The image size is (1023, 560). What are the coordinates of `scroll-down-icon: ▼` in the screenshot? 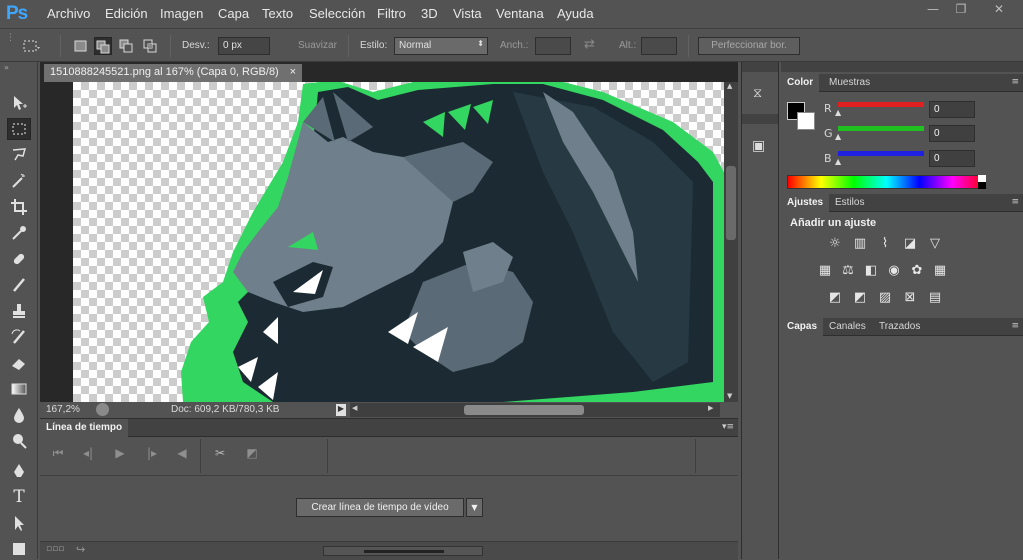 It's located at (729, 396).